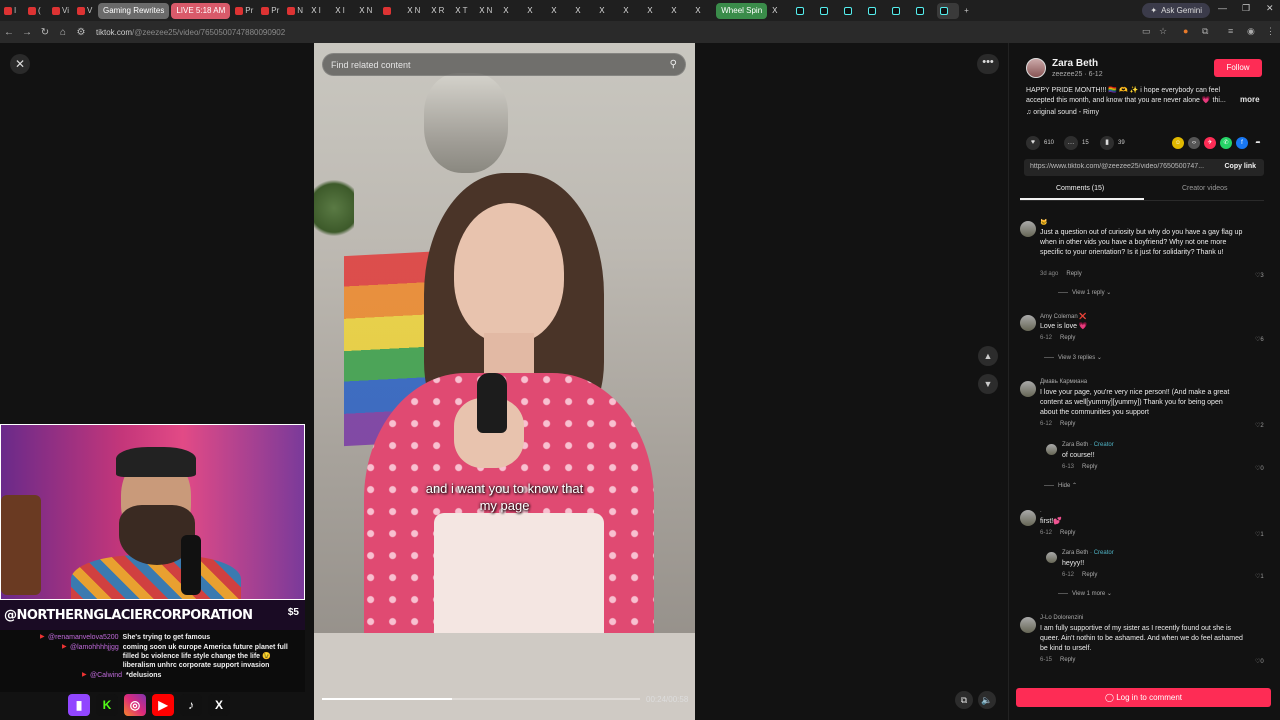  I want to click on follow-button: Follow, so click(1238, 68).